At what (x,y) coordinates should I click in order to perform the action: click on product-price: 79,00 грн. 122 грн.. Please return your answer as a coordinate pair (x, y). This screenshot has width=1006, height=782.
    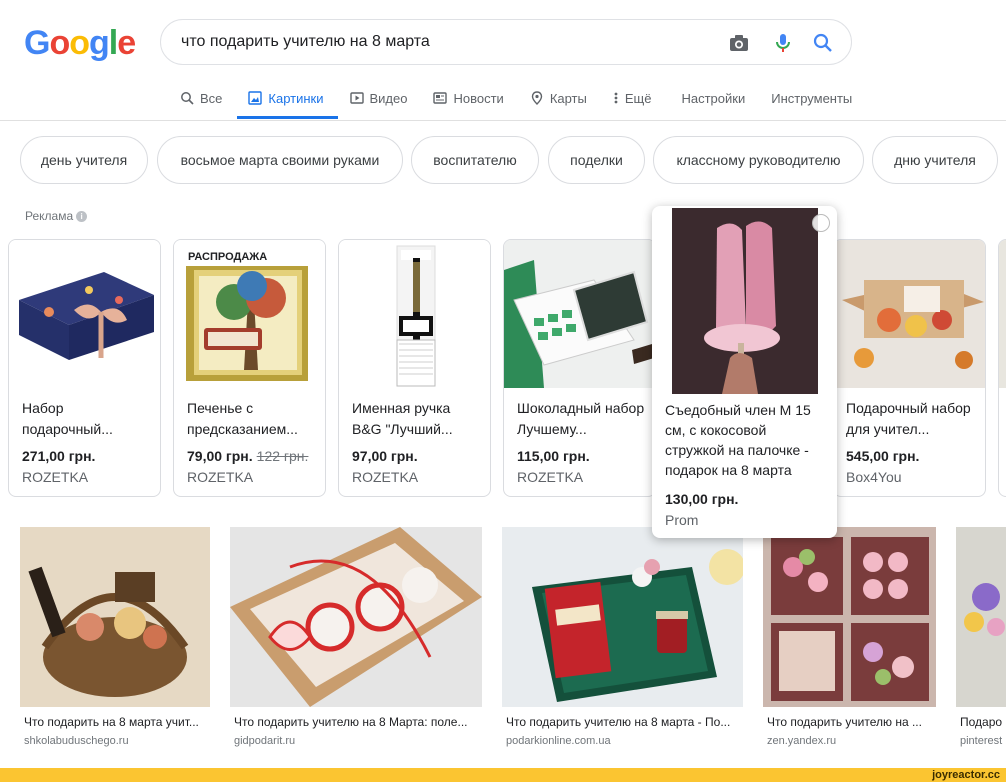
    Looking at the image, I should click on (247, 456).